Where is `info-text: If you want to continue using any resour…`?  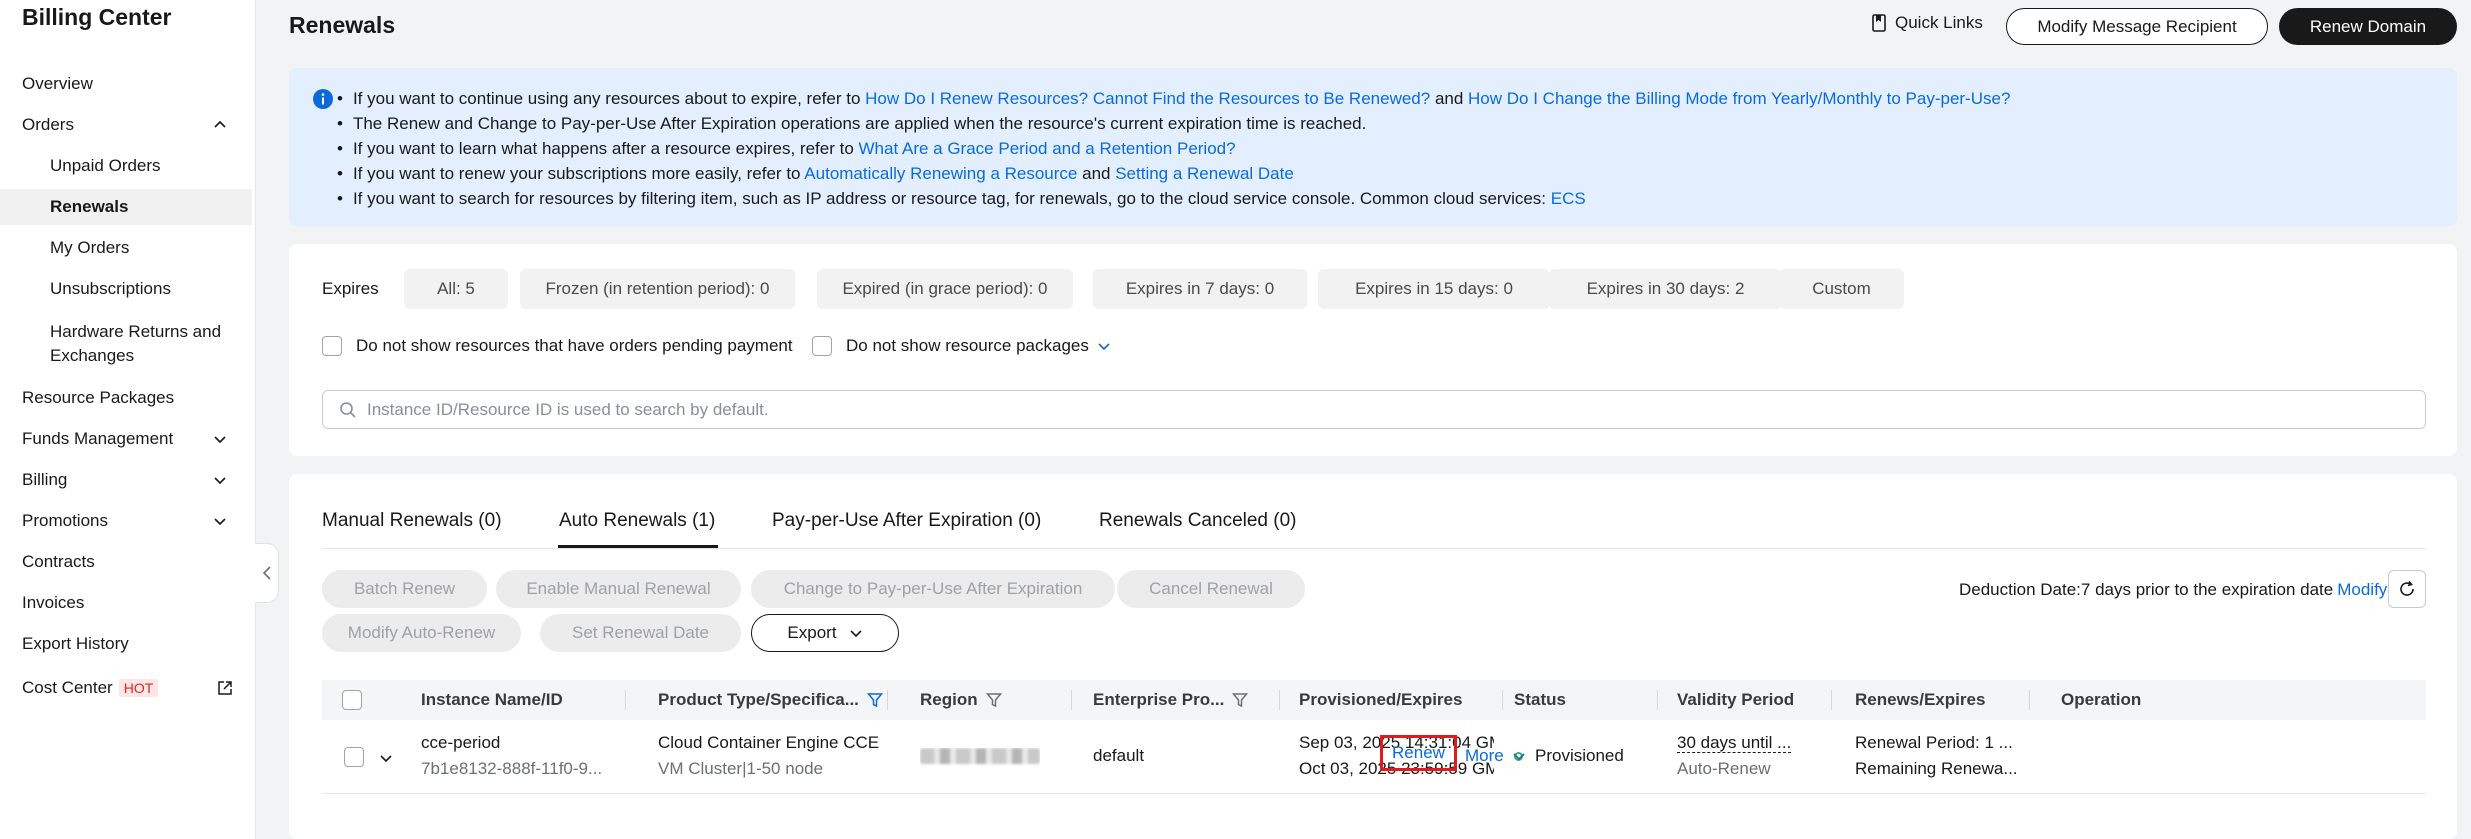
info-text: If you want to continue using any resour… is located at coordinates (609, 98).